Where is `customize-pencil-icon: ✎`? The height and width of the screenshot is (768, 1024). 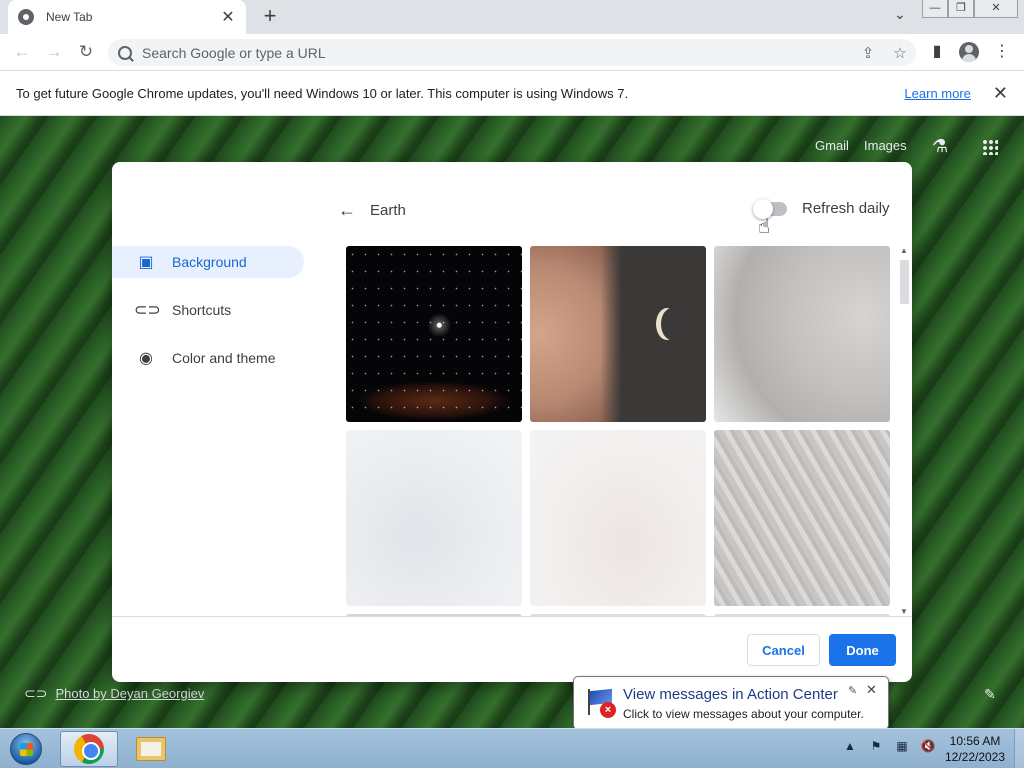 customize-pencil-icon: ✎ is located at coordinates (990, 694).